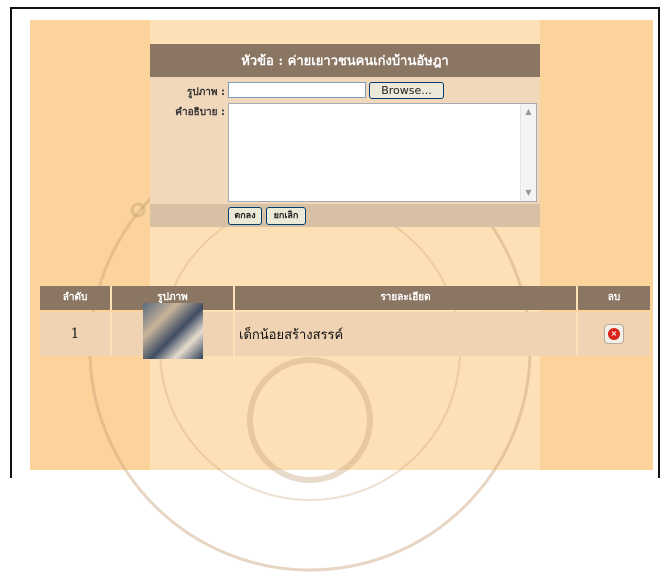 Image resolution: width=668 pixels, height=580 pixels. I want to click on delete-row-button: ×, so click(614, 334).